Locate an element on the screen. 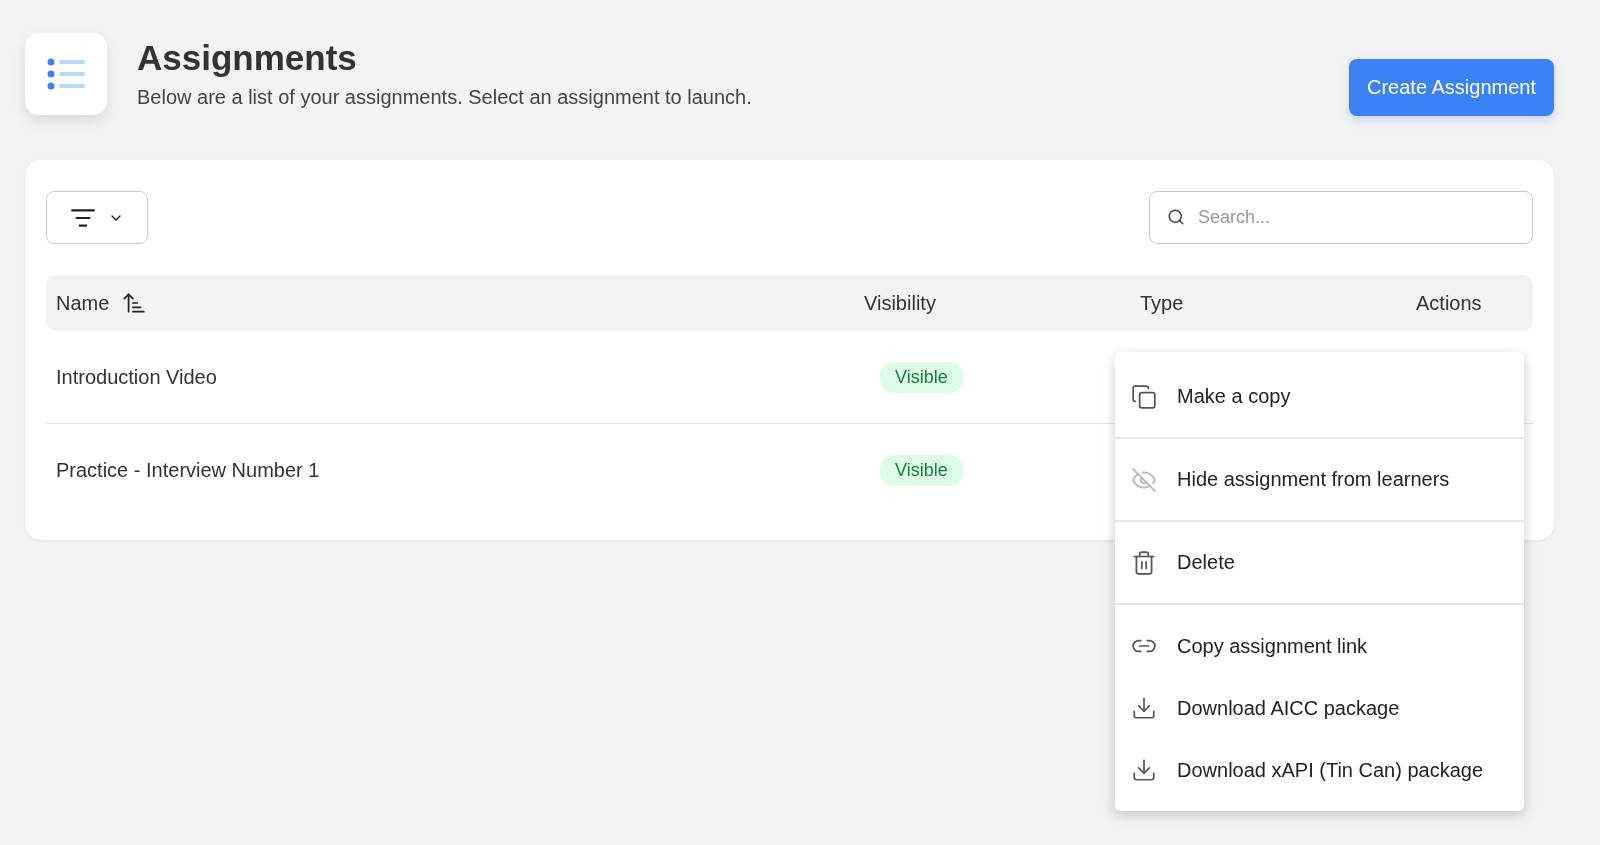 The width and height of the screenshot is (1600, 845). assignment-name: Introduction Video is located at coordinates (460, 377).